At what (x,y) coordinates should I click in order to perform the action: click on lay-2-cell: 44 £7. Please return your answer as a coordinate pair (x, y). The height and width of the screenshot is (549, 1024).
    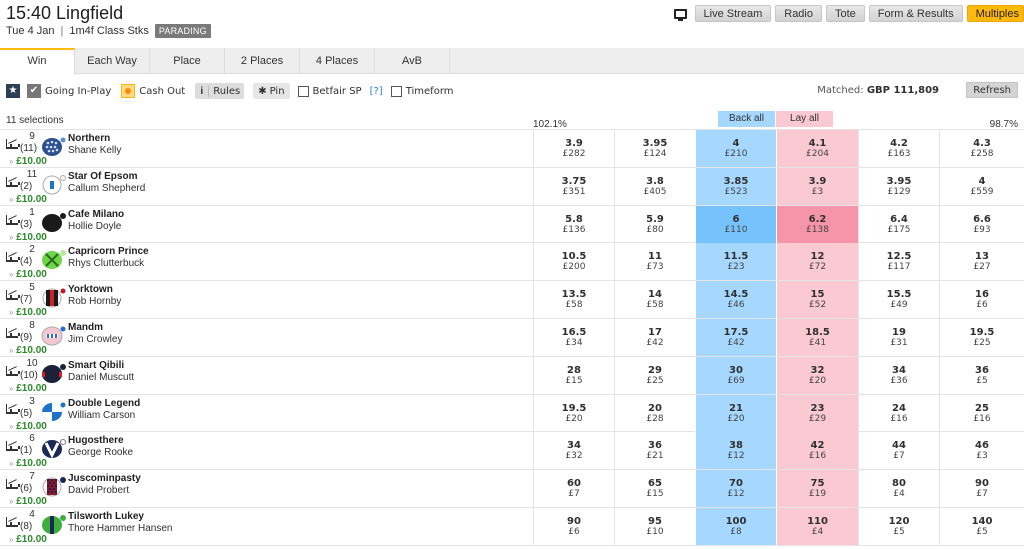
    Looking at the image, I should click on (898, 451).